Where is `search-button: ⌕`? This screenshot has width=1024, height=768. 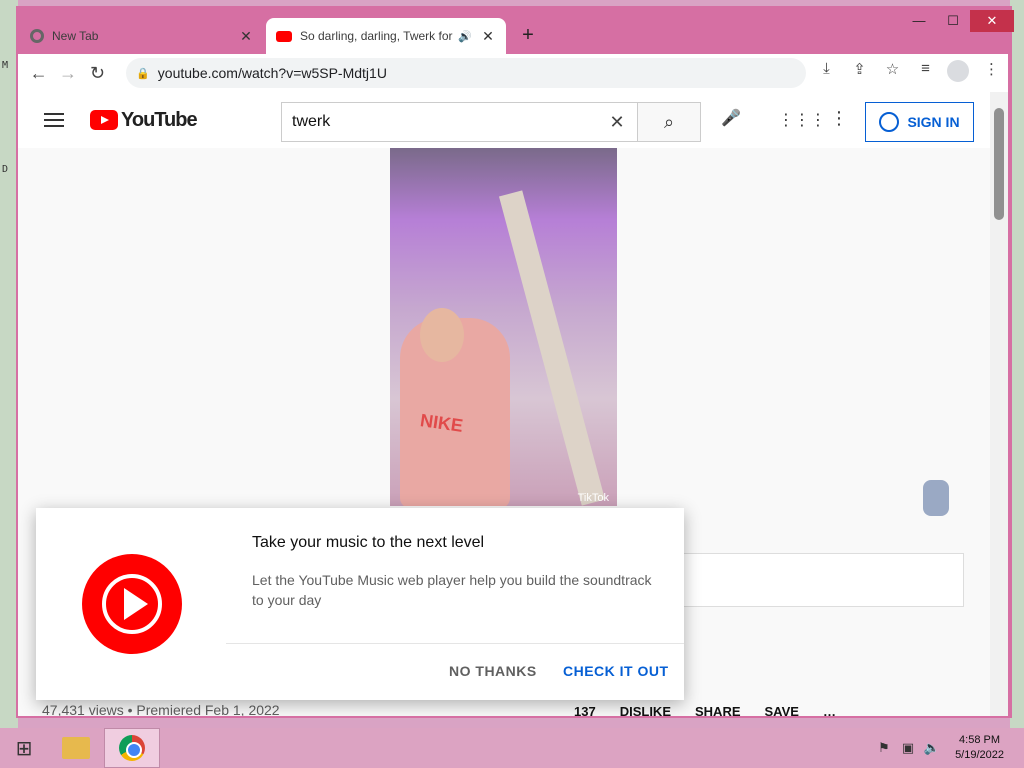
search-button: ⌕ is located at coordinates (669, 122).